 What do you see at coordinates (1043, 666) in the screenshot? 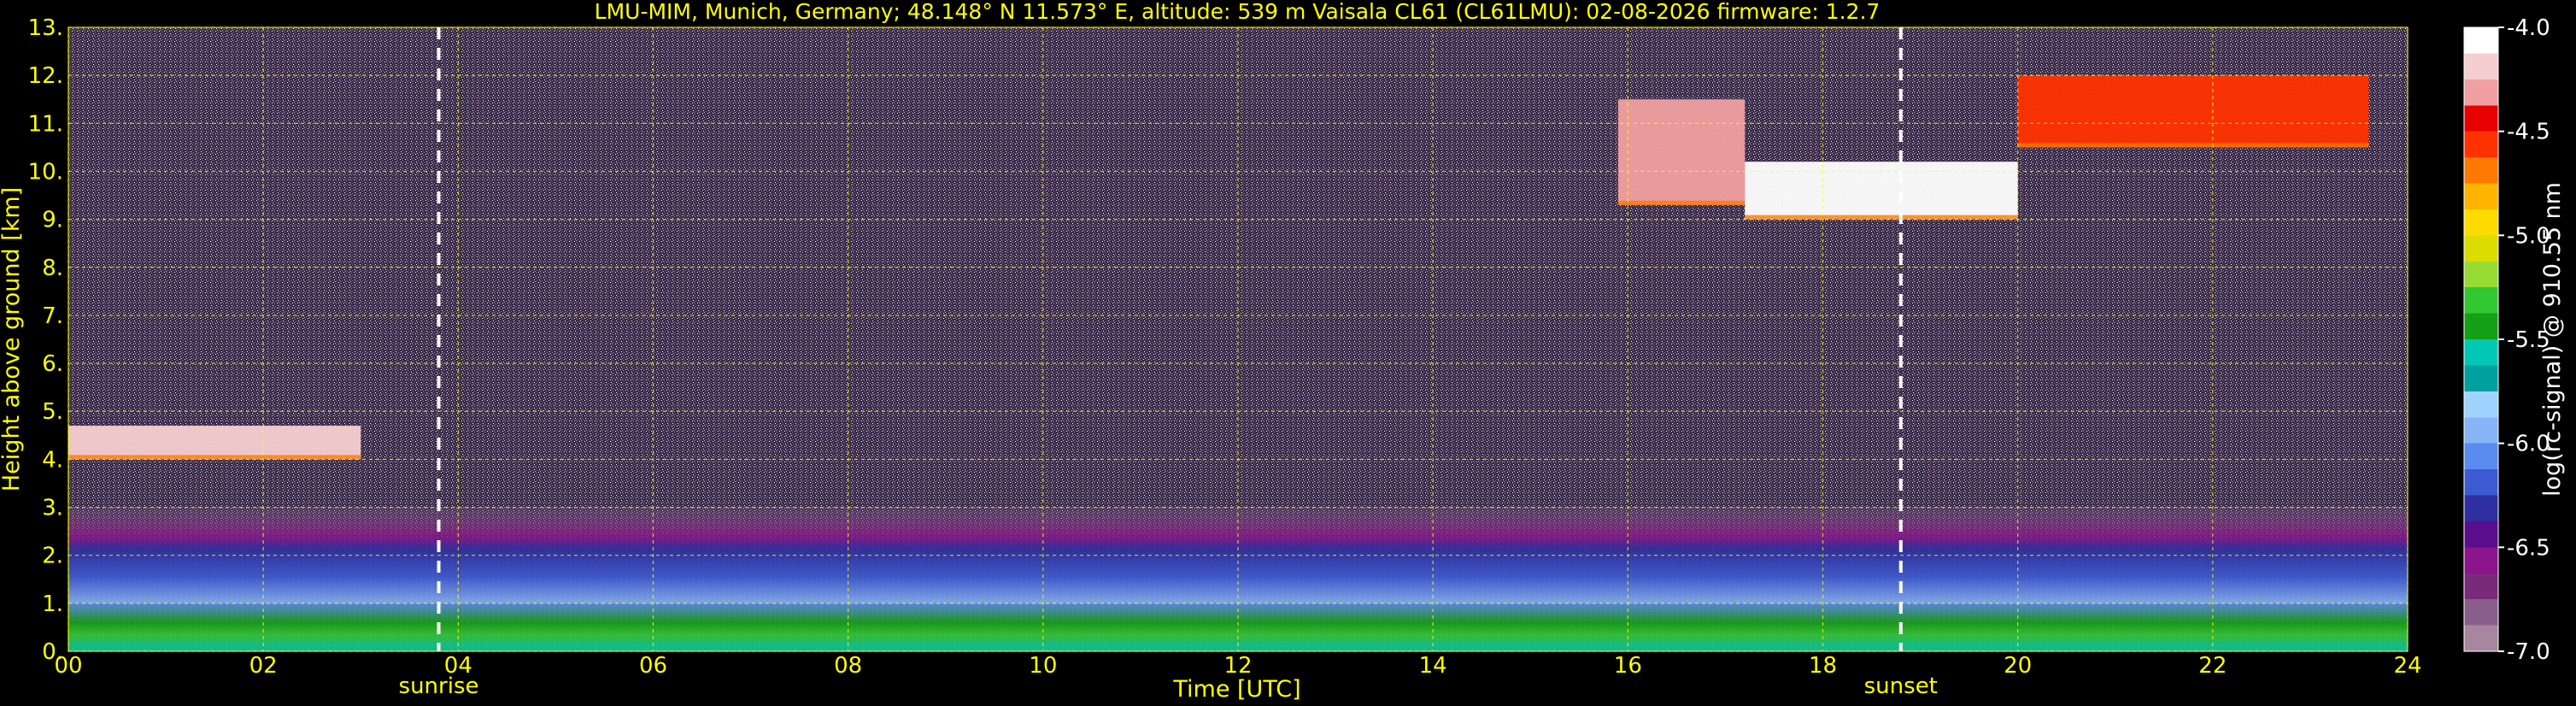
I see `x-tick-label: 10` at bounding box center [1043, 666].